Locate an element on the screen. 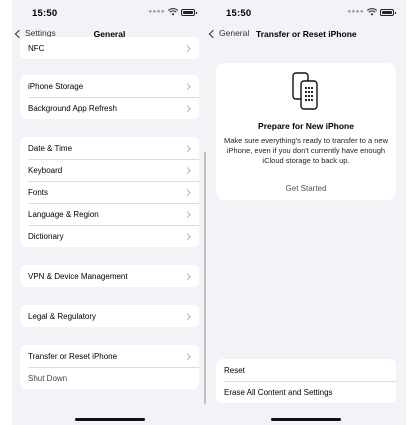 This screenshot has width=420, height=425. row-label: Erase All Content and Settings is located at coordinates (278, 392).